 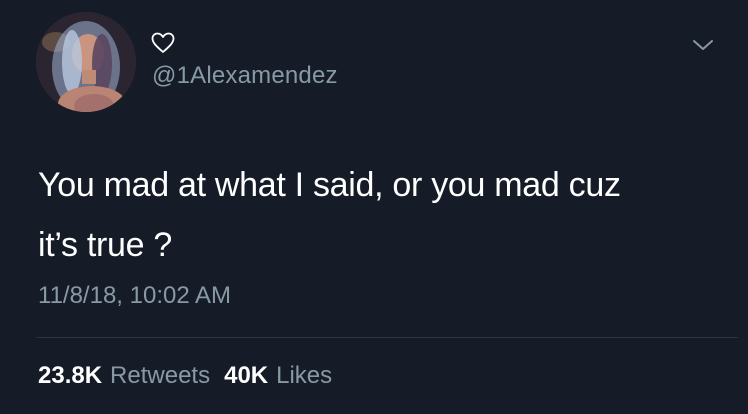 I want to click on retweets-count: 23.8K, so click(x=70, y=375).